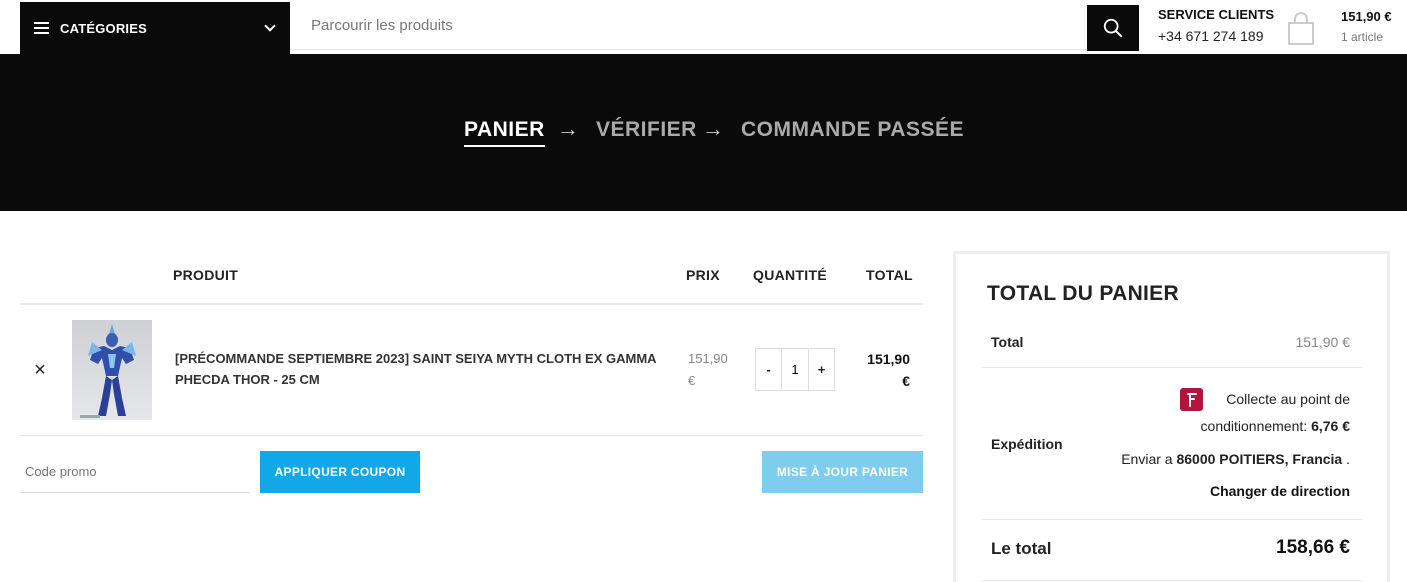 The width and height of the screenshot is (1407, 582). What do you see at coordinates (1330, 426) in the screenshot?
I see `shipping-price: 6,76 €` at bounding box center [1330, 426].